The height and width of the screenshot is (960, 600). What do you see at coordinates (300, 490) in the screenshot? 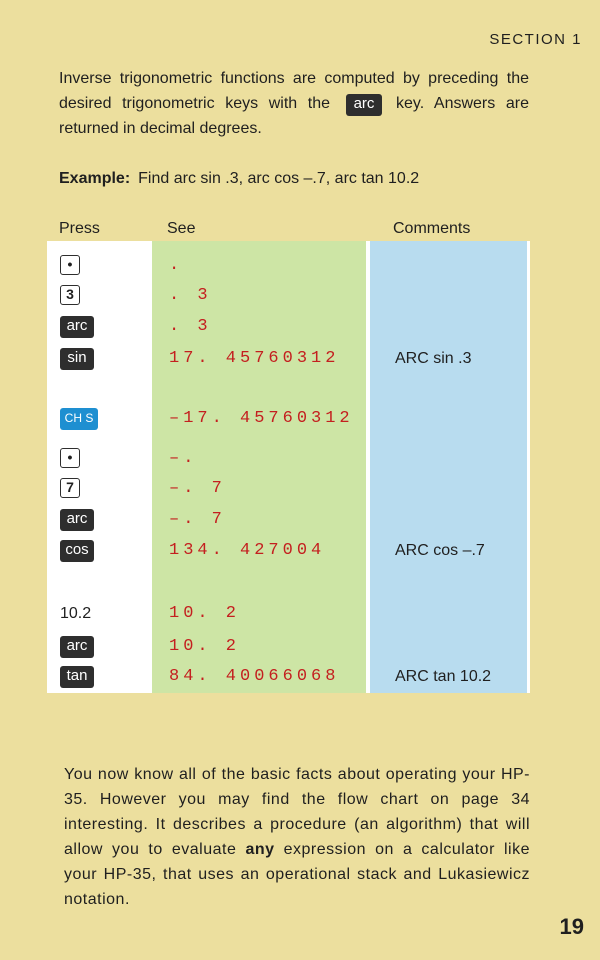
I see `table-row: 7 –. 7` at bounding box center [300, 490].